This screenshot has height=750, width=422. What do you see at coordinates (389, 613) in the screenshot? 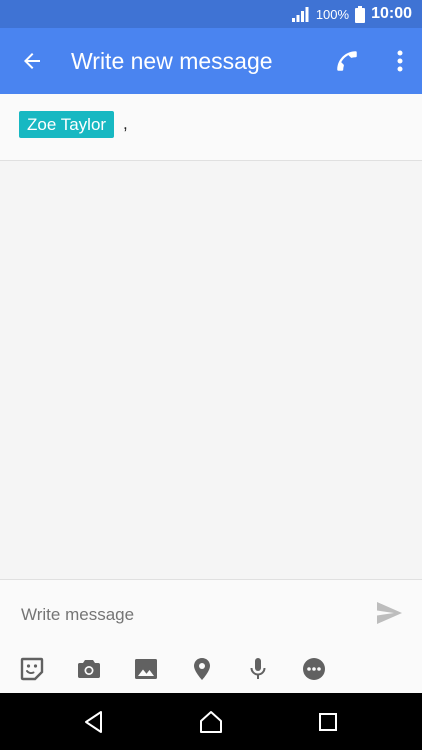
I see `send-icon` at bounding box center [389, 613].